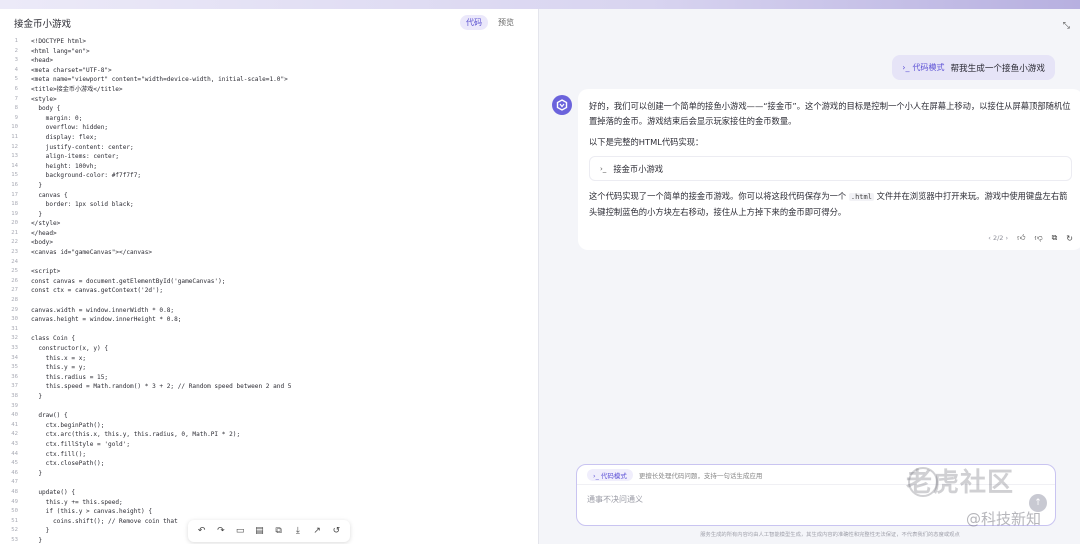  Describe the element at coordinates (269, 483) in the screenshot. I see `code-line: 47` at that location.